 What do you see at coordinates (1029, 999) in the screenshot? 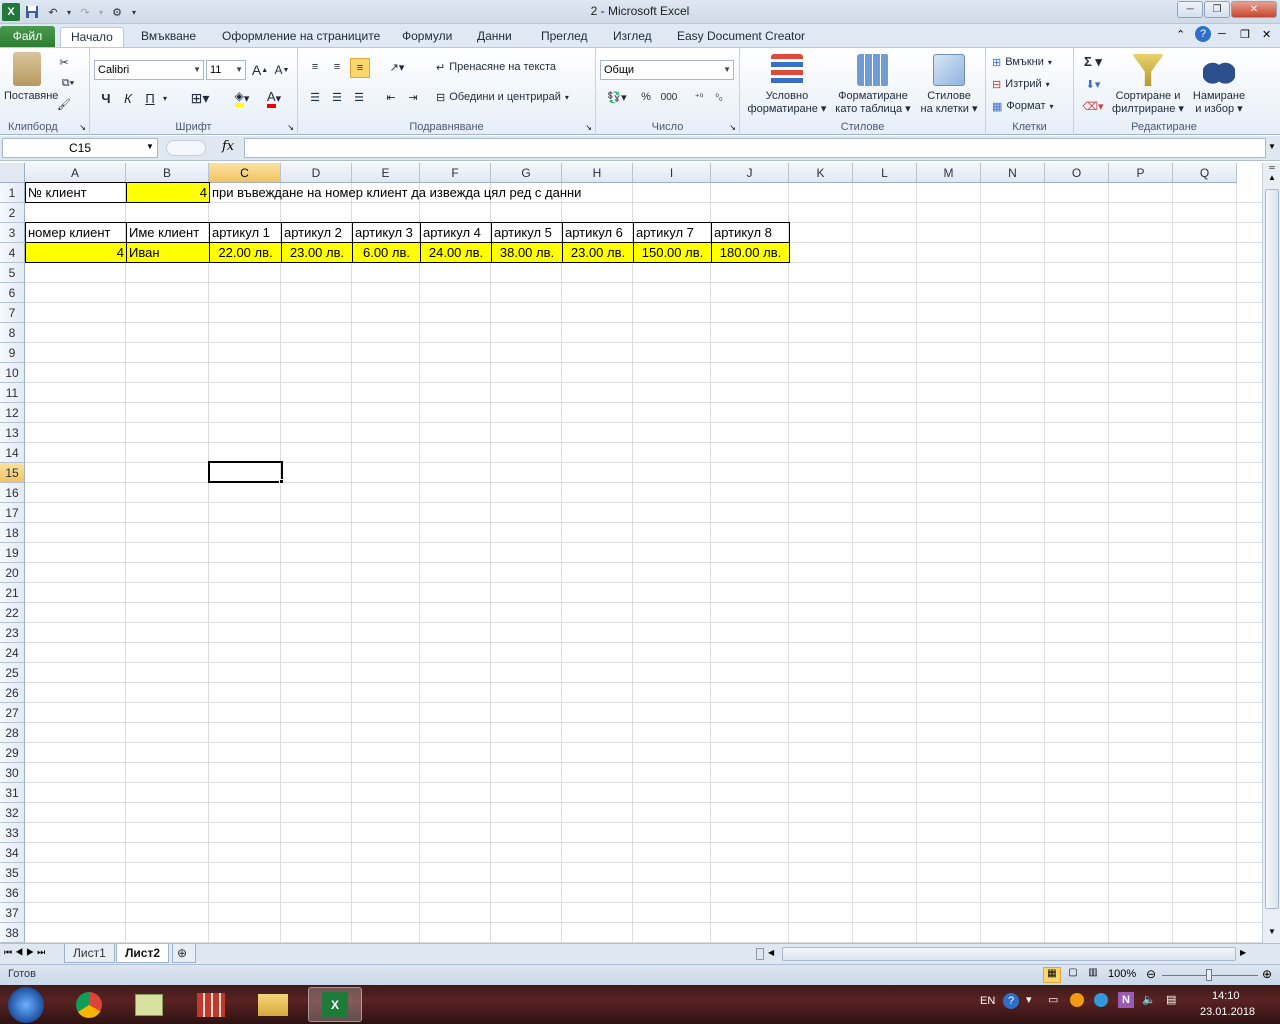
I see `tray-expand-icon: ▾` at bounding box center [1029, 999].